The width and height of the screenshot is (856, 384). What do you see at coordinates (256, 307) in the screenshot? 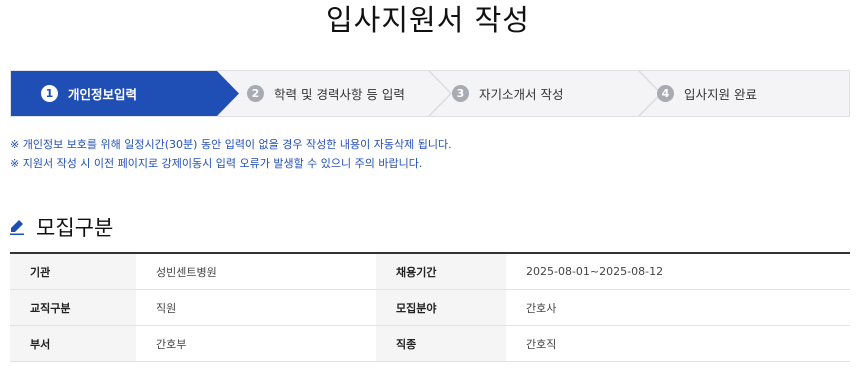
I see `staff-type-value: 직원` at bounding box center [256, 307].